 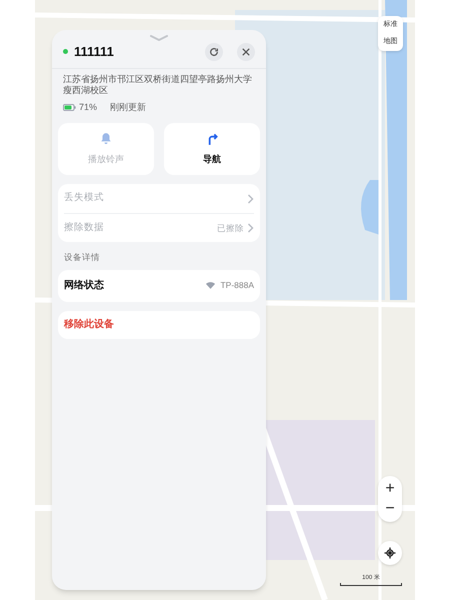 What do you see at coordinates (390, 553) in the screenshot?
I see `locate-icon` at bounding box center [390, 553].